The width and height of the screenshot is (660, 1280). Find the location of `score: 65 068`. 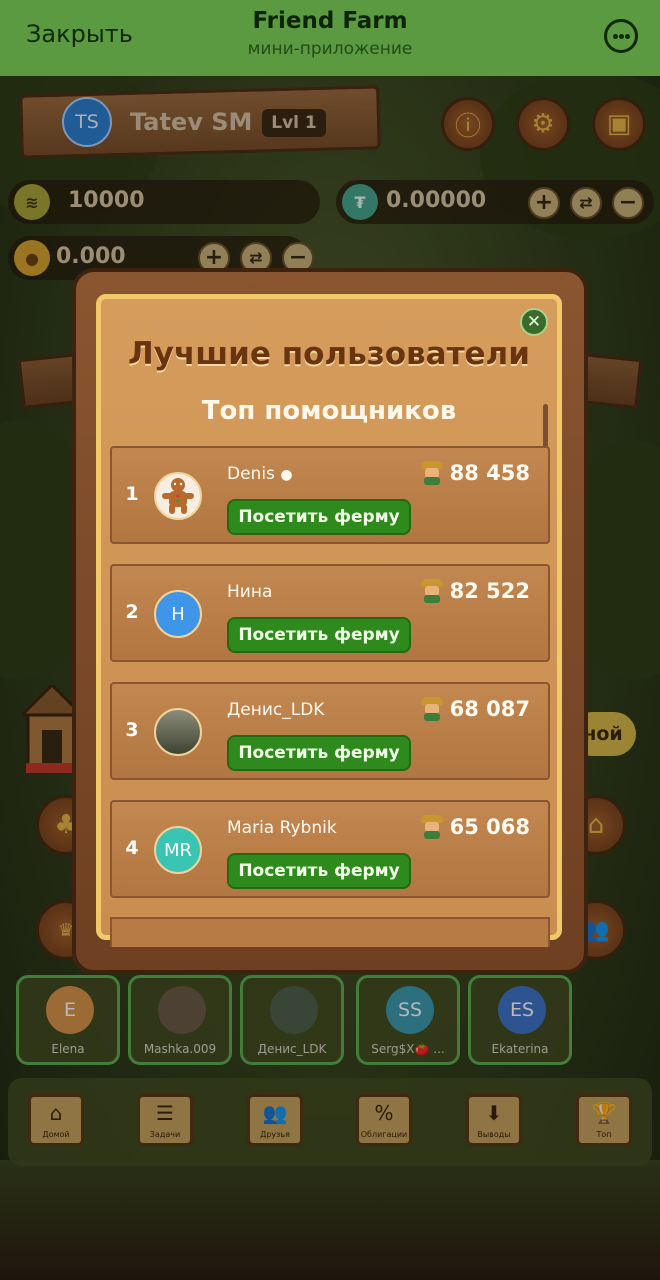

score: 65 068 is located at coordinates (475, 827).